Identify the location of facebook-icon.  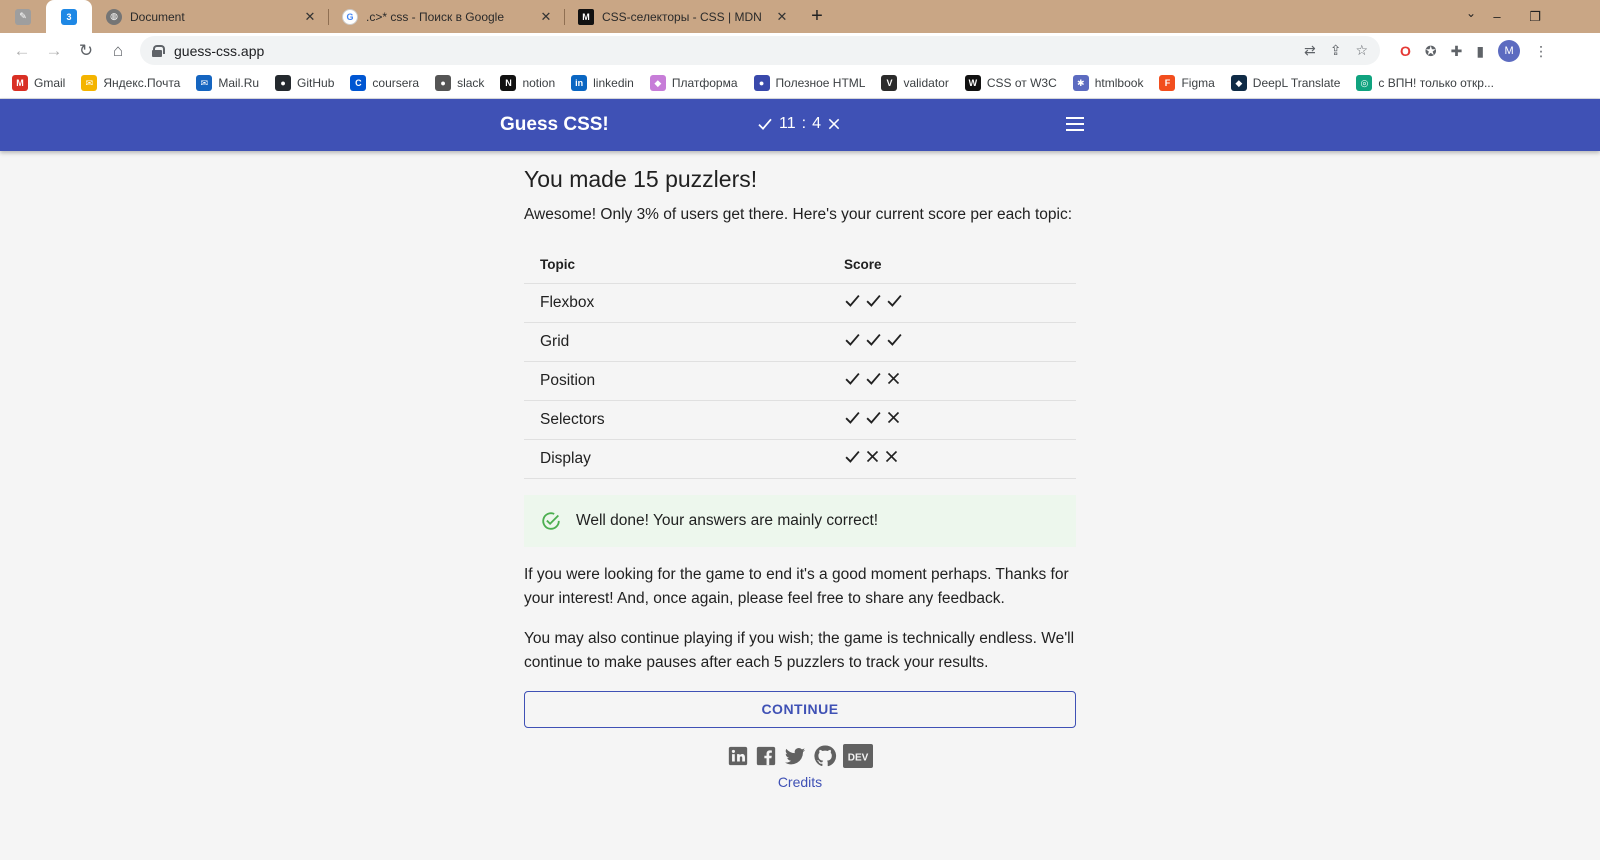
(766, 756).